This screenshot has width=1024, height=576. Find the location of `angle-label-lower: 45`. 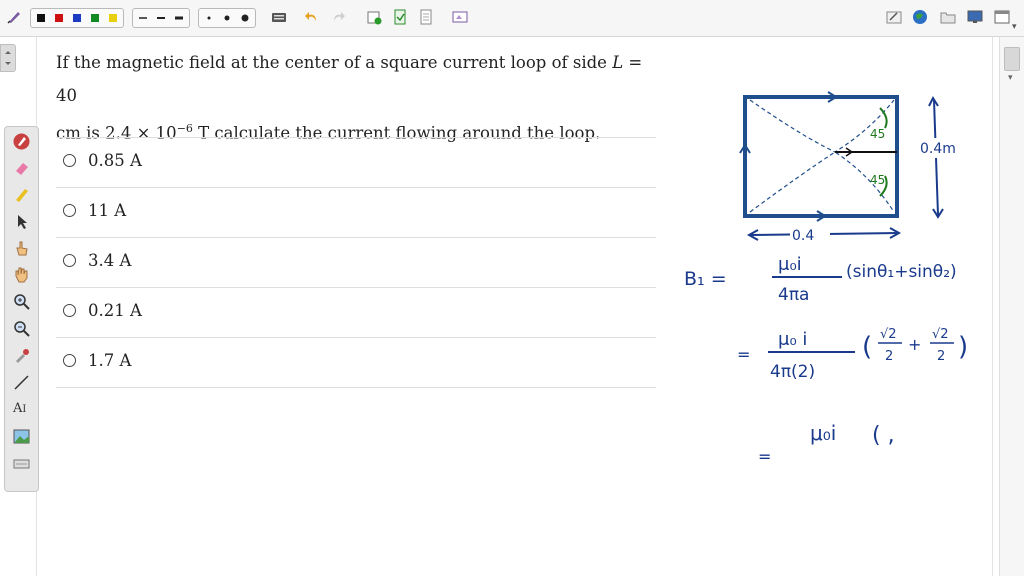

angle-label-lower: 45 is located at coordinates (877, 180).